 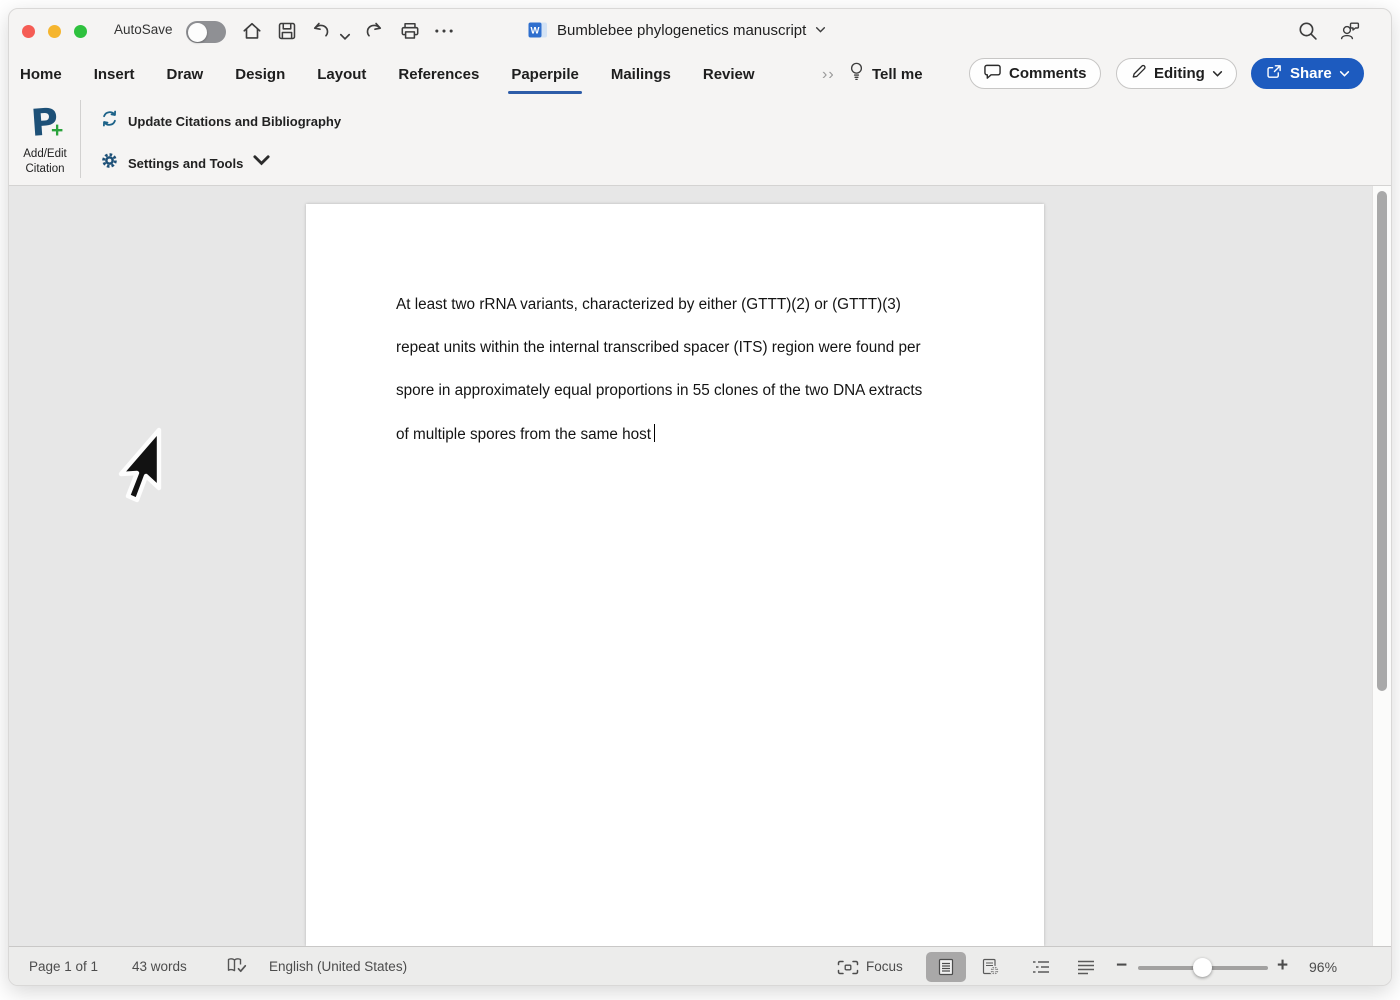 What do you see at coordinates (206, 32) in the screenshot?
I see `autosave-toggle` at bounding box center [206, 32].